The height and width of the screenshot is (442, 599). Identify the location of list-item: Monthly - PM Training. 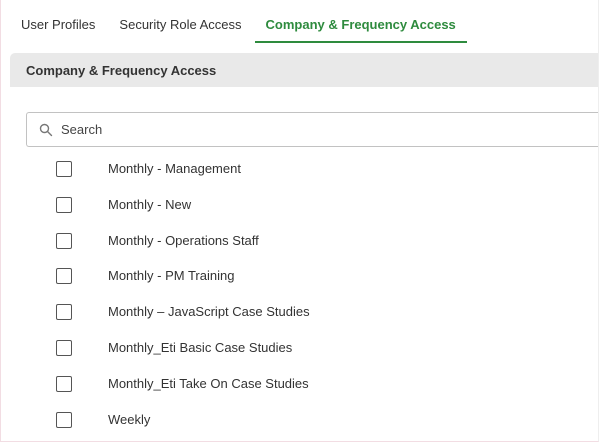
(304, 276).